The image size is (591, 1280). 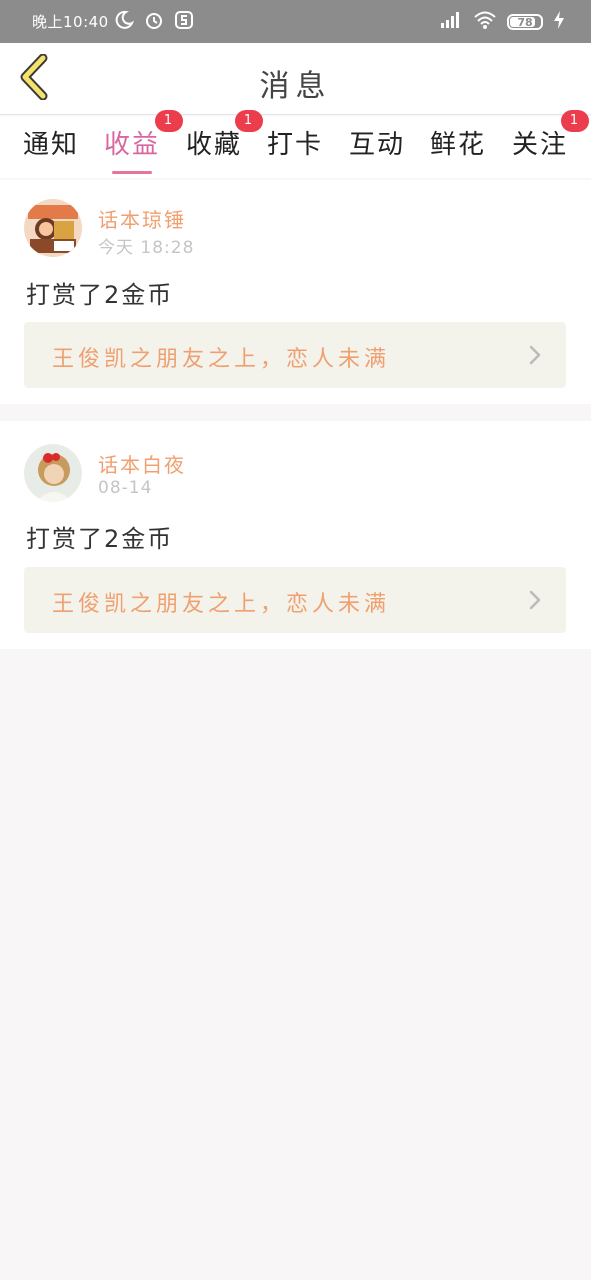 I want to click on tab-checkin: 打卡, so click(x=295, y=149).